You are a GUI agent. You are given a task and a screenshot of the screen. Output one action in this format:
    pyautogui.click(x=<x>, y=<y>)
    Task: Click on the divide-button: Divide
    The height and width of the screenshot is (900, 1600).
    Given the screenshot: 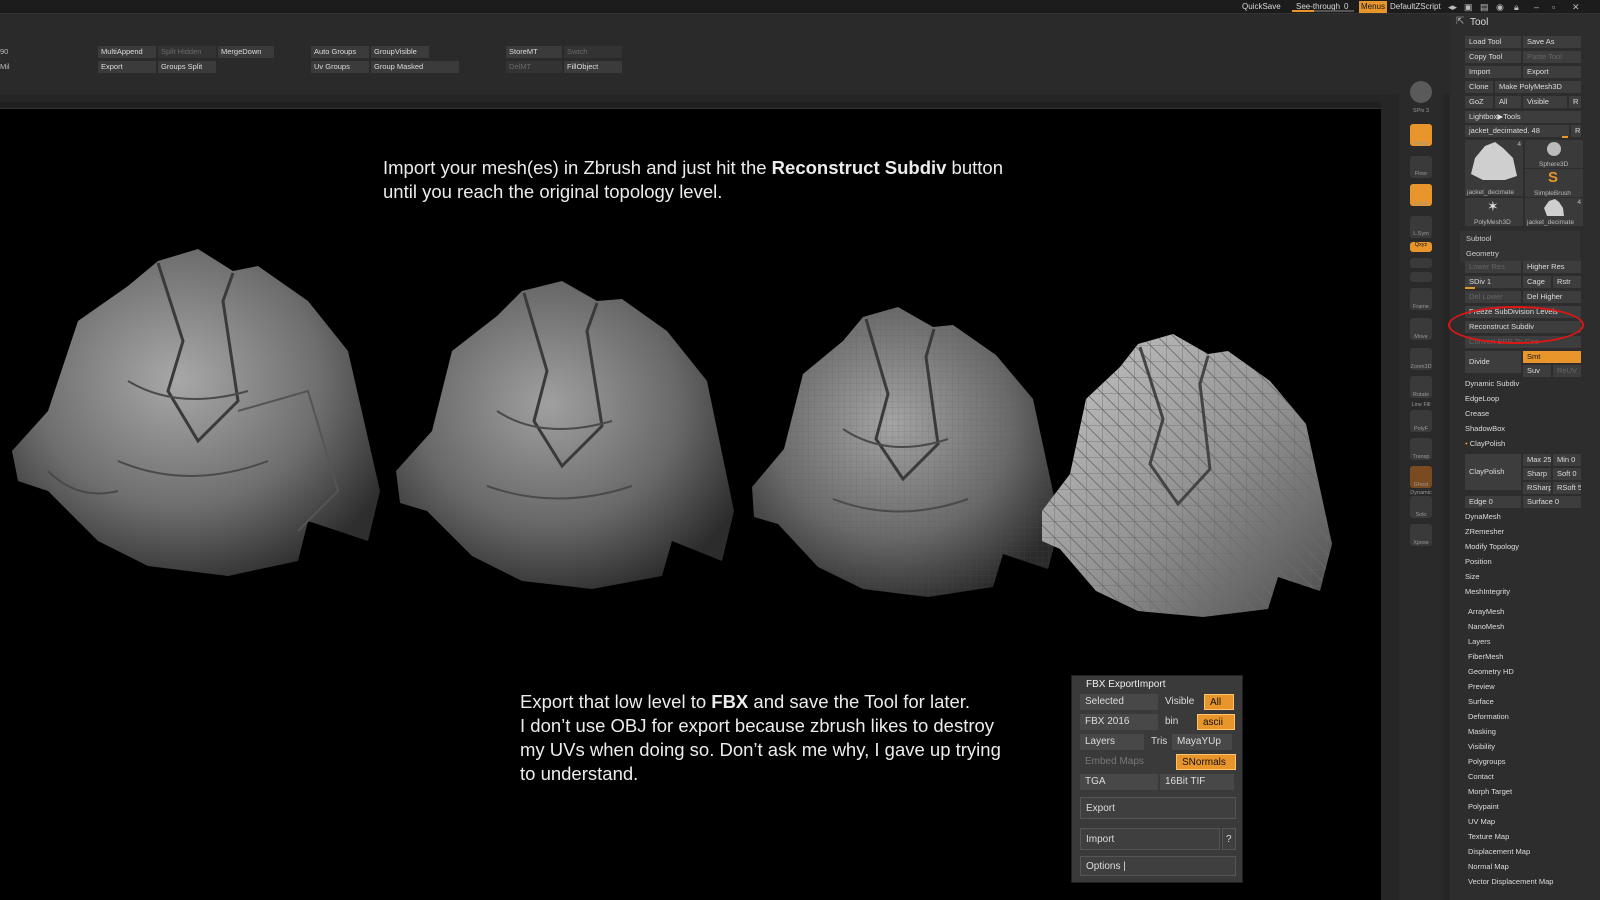 What is the action you would take?
    pyautogui.click(x=1493, y=362)
    